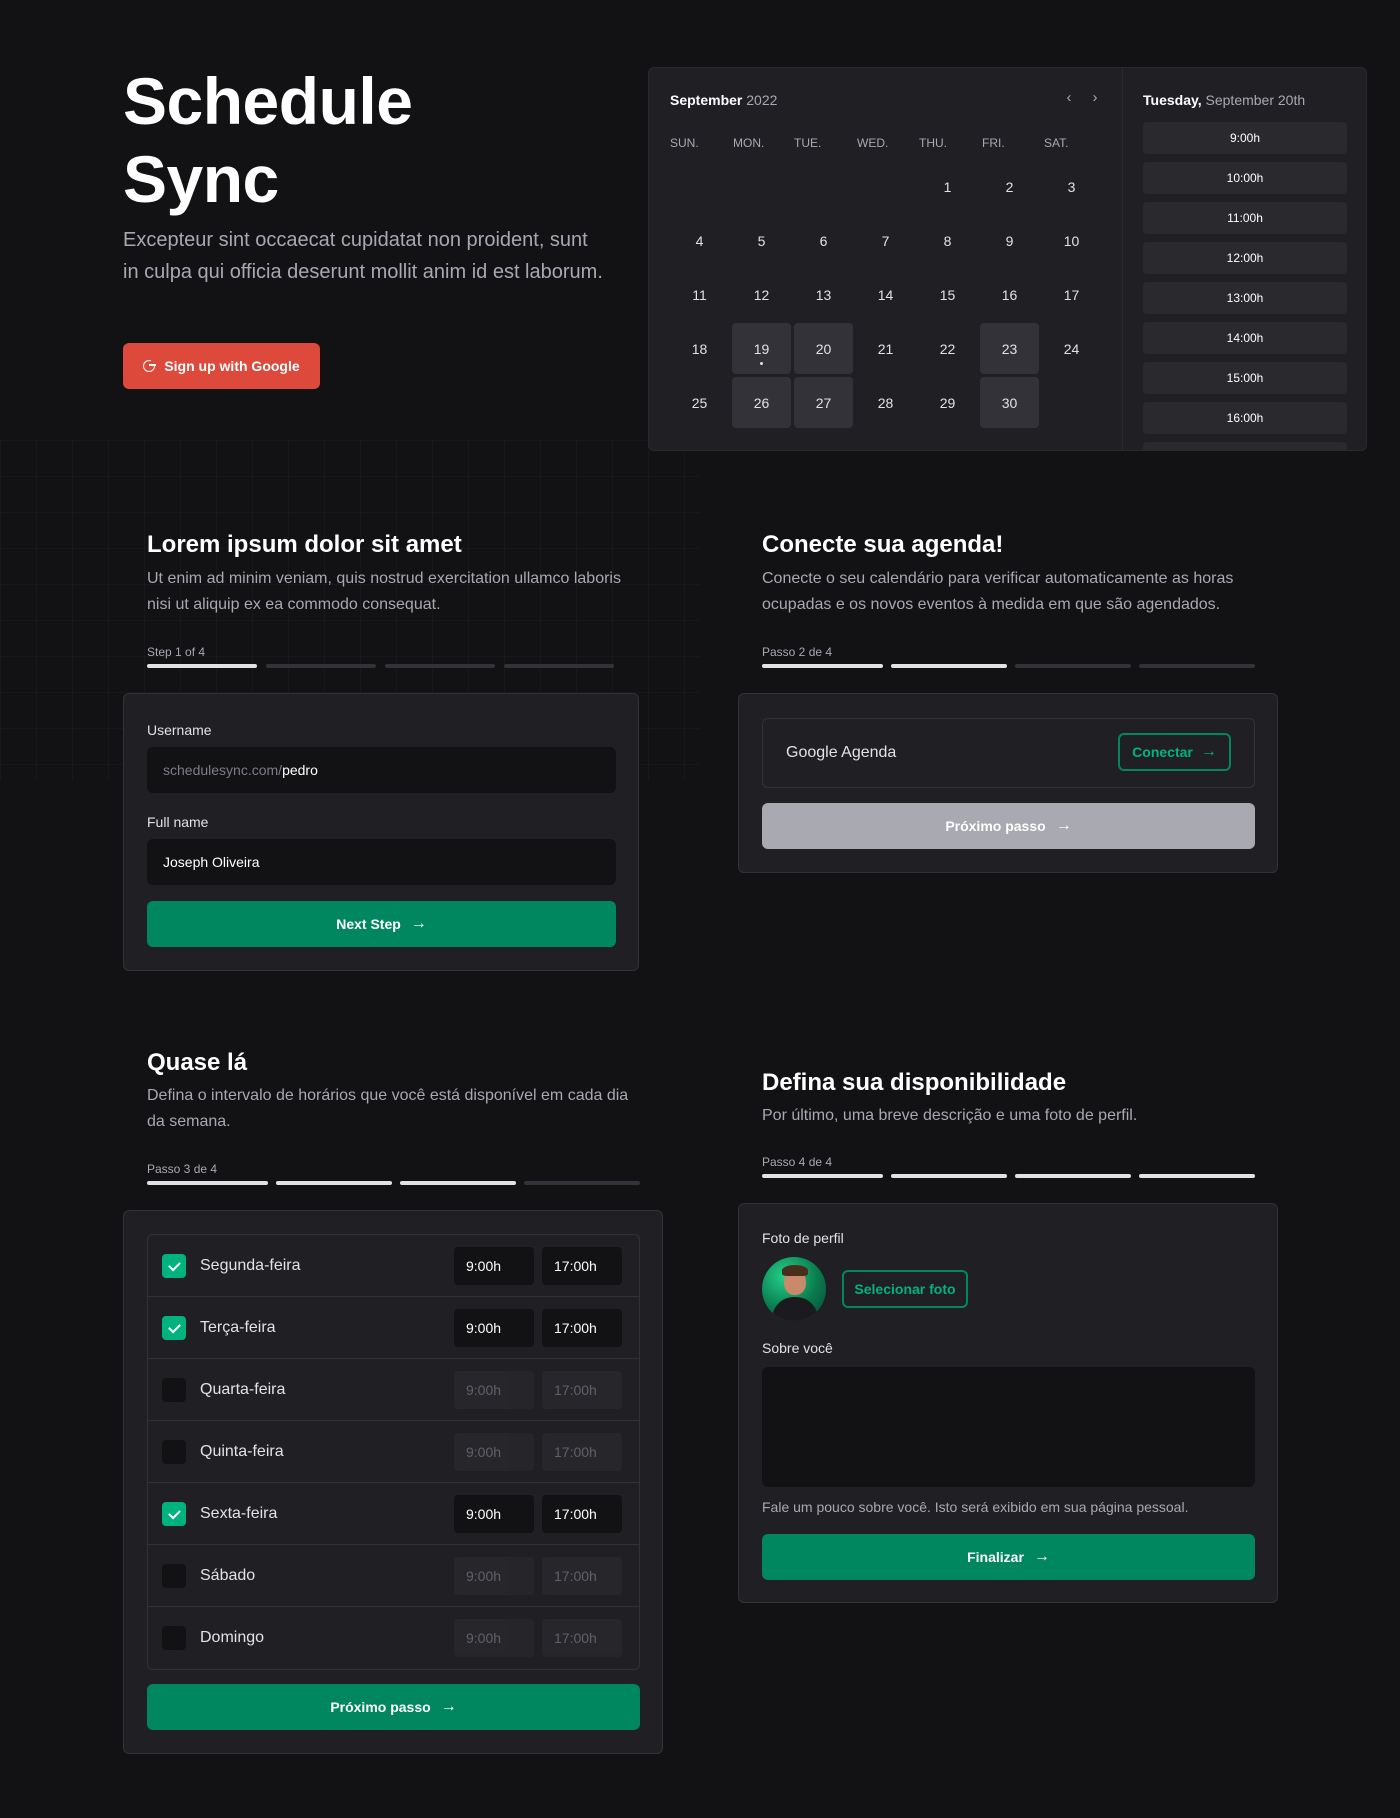  Describe the element at coordinates (761, 294) in the screenshot. I see `calendar-day: 12` at that location.